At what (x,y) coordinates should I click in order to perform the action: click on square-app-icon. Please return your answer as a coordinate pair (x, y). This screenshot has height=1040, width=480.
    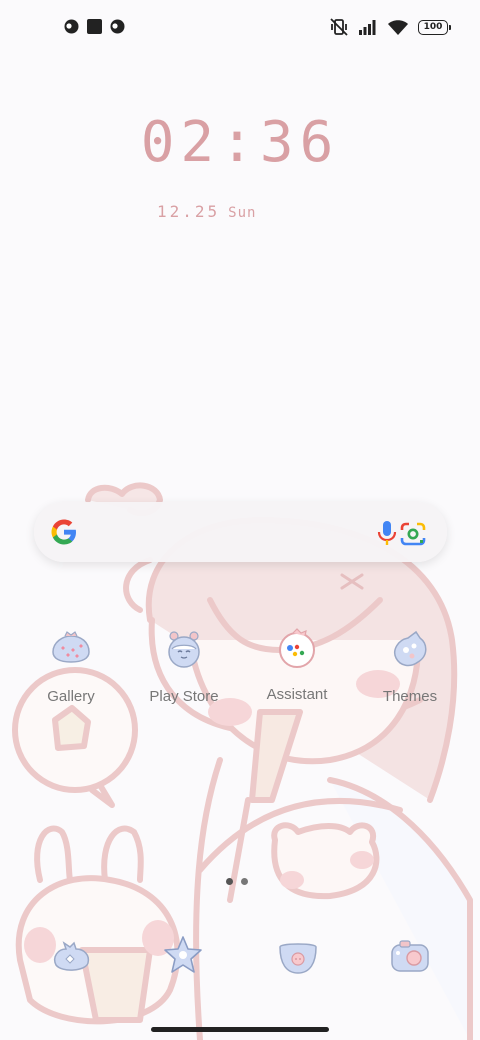
    Looking at the image, I should click on (94, 26).